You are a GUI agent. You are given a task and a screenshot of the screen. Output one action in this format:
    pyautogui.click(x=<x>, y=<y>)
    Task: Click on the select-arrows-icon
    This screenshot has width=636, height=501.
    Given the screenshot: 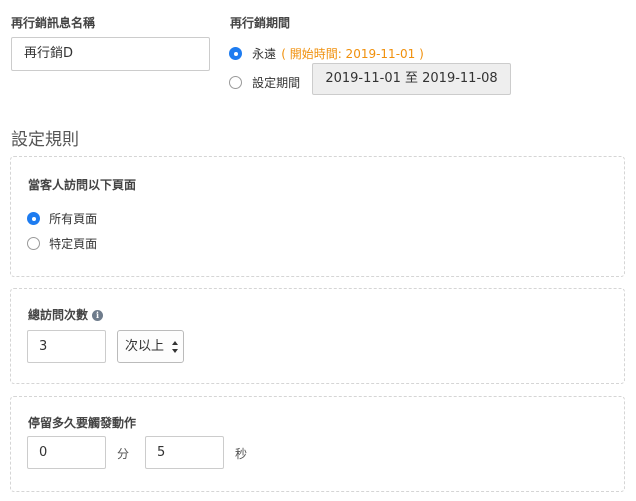 What is the action you would take?
    pyautogui.click(x=175, y=347)
    